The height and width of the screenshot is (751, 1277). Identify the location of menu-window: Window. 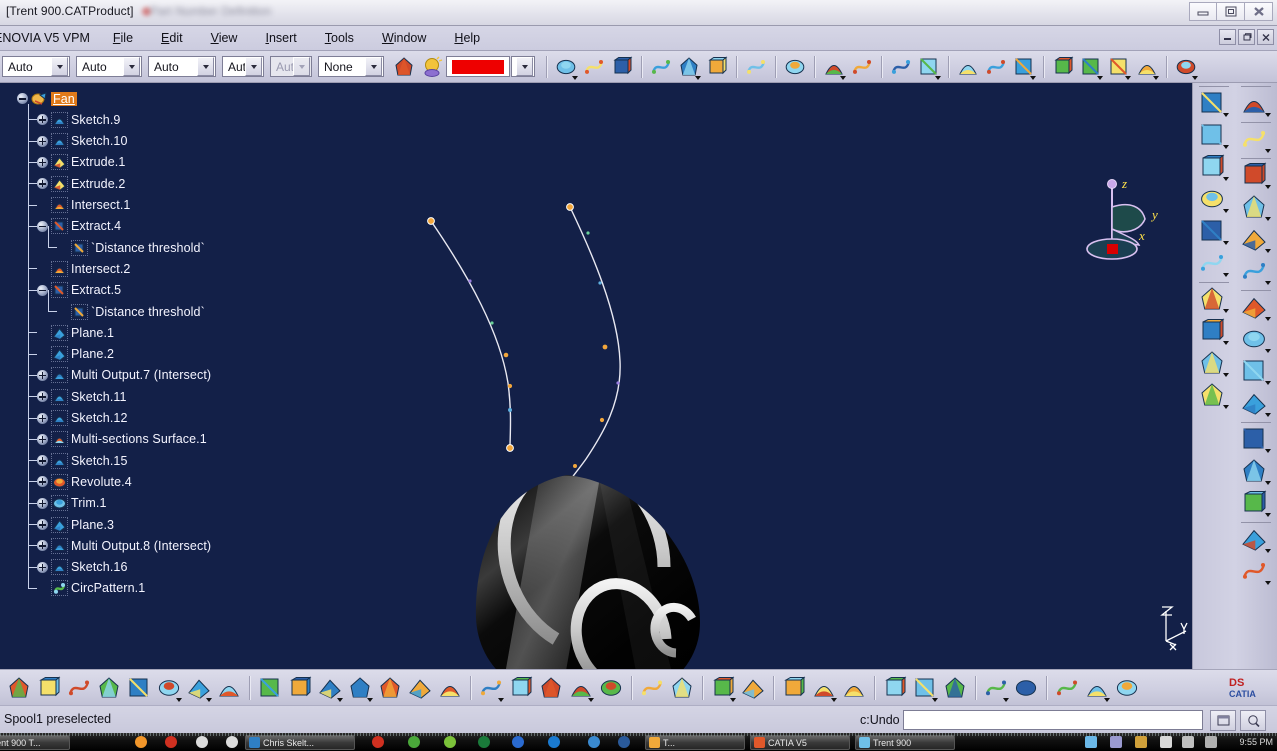
(404, 38).